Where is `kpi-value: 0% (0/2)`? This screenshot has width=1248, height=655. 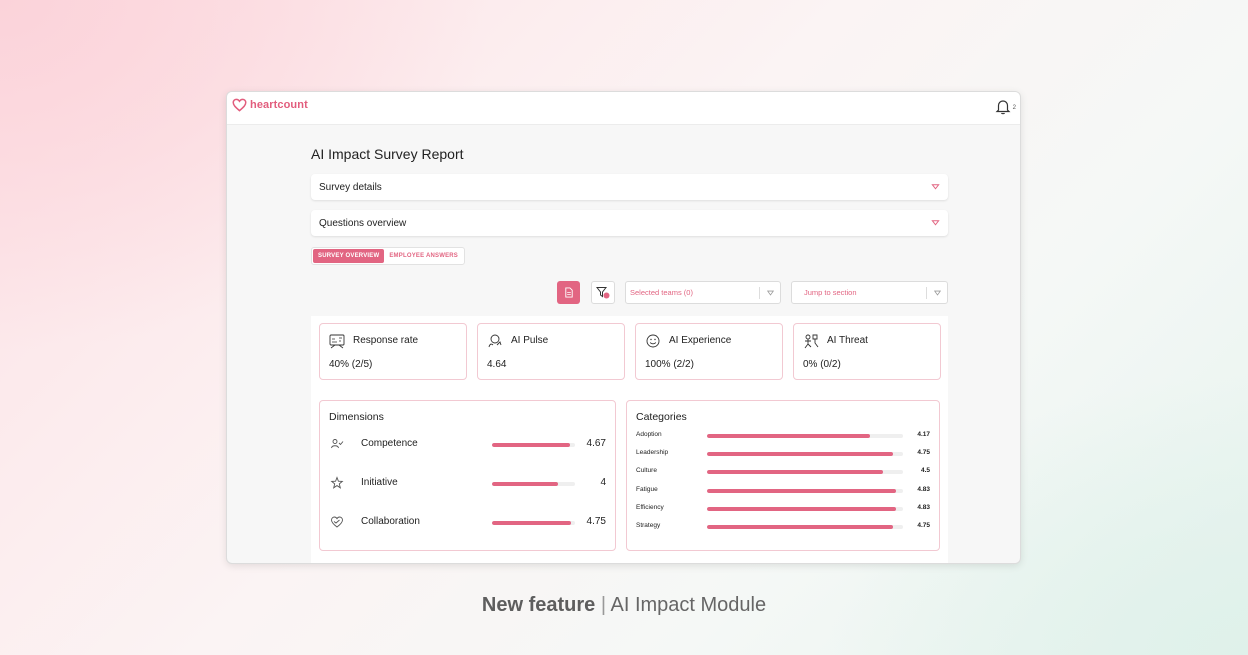 kpi-value: 0% (0/2) is located at coordinates (822, 364).